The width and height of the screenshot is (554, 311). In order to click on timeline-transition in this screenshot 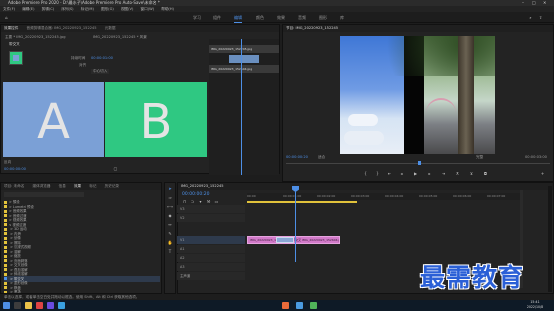, I will do `click(285, 240)`.